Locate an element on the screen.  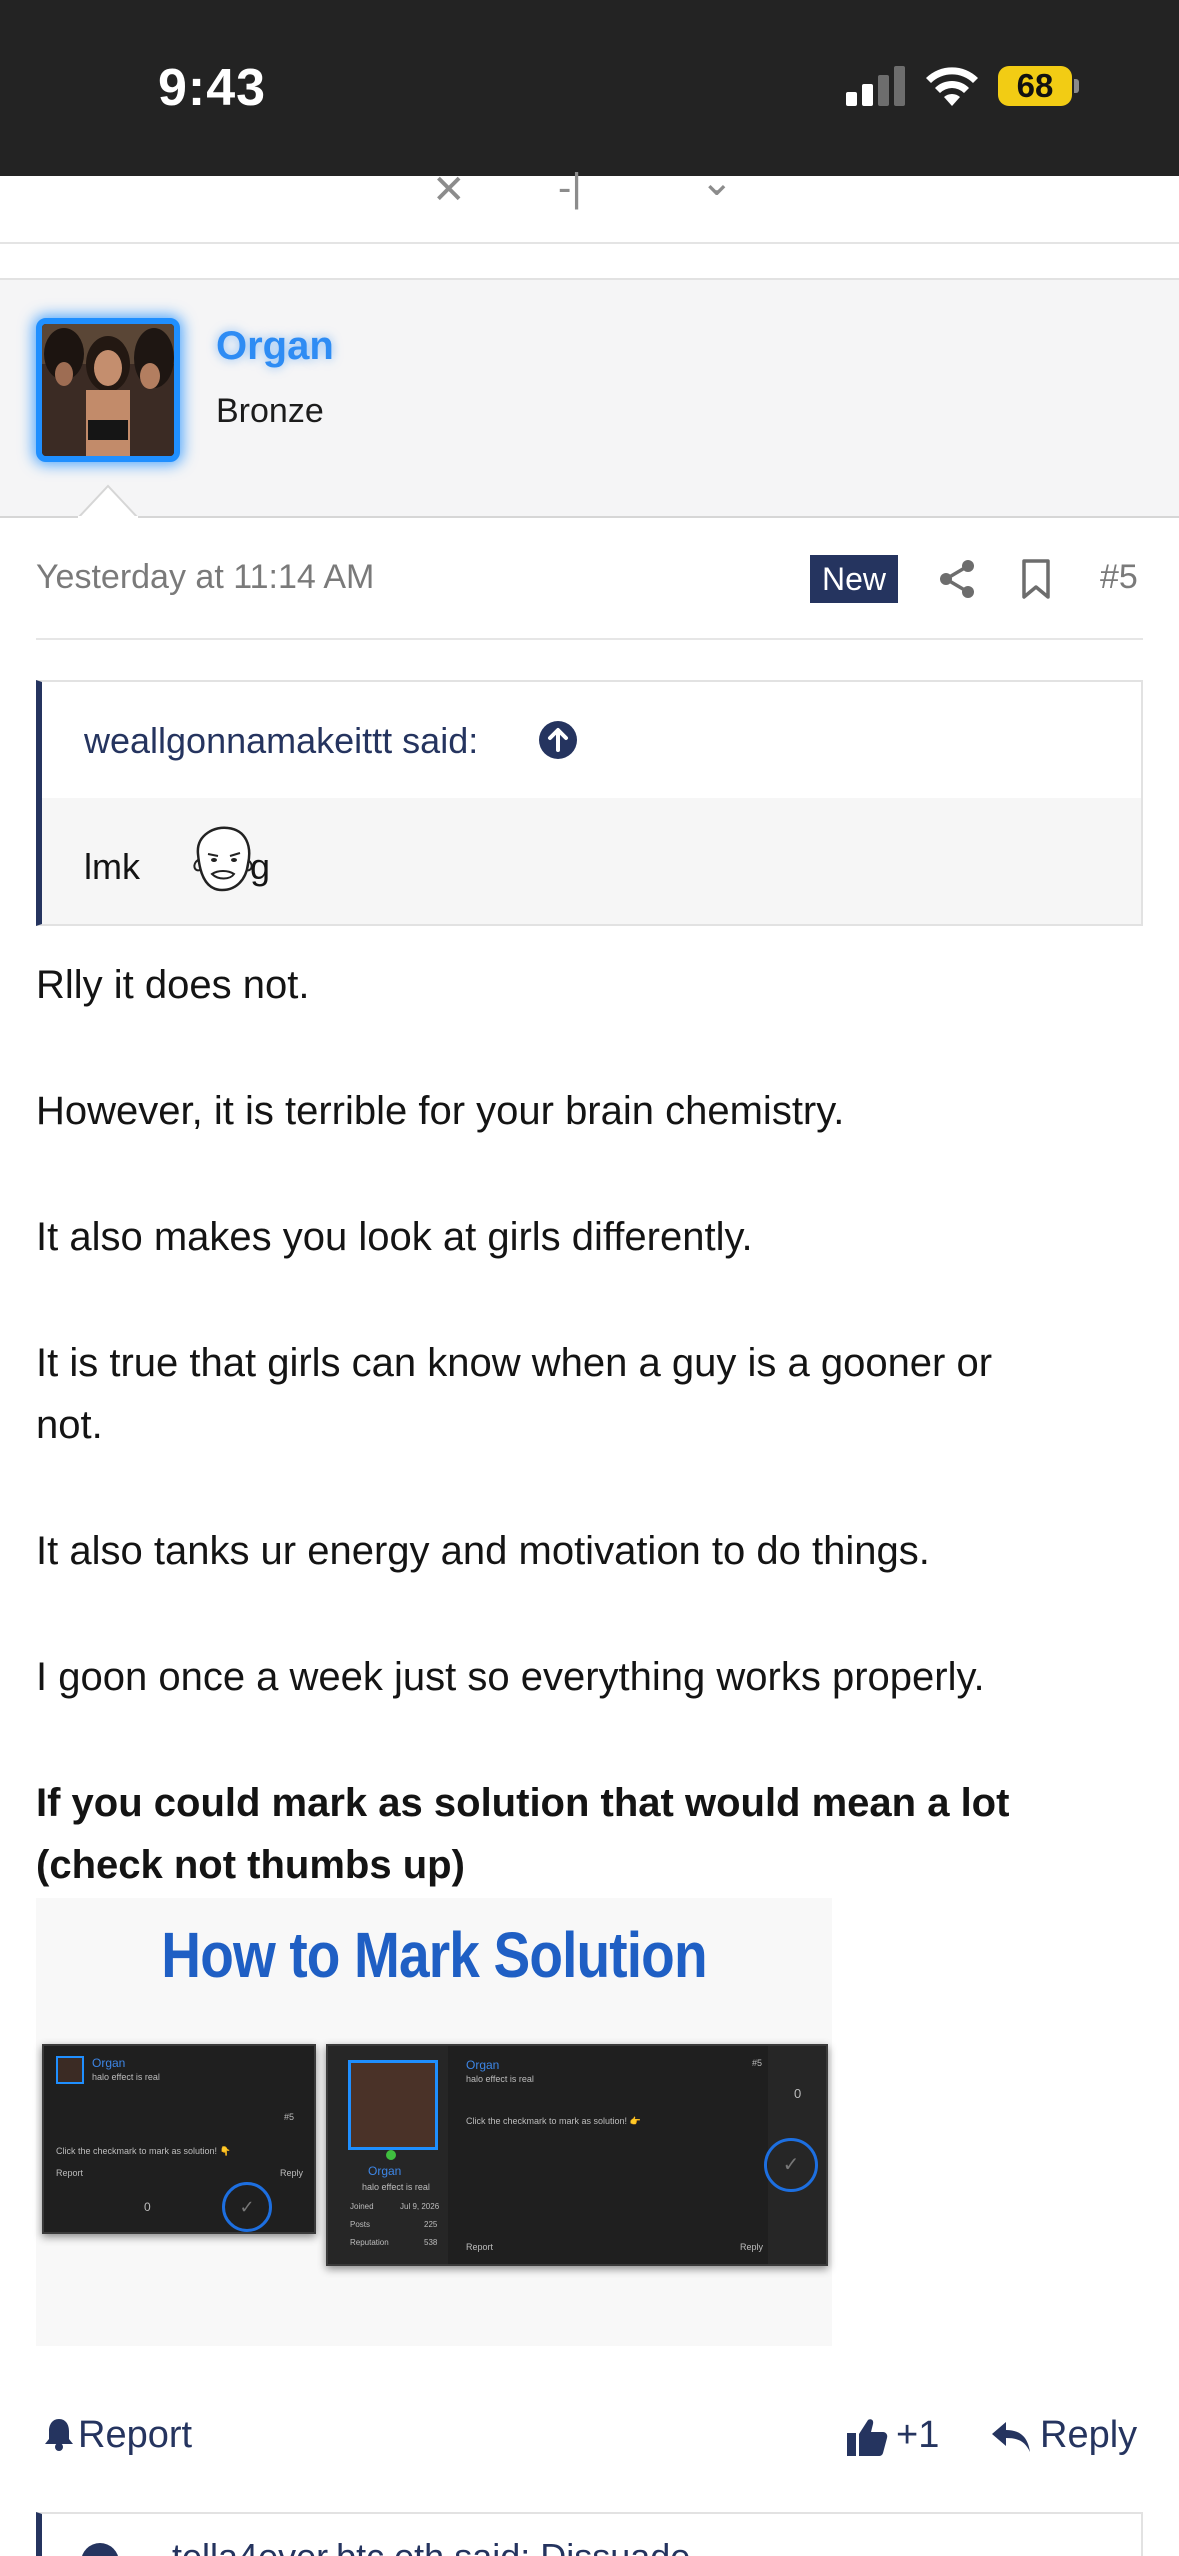
quote-text-suffix: g is located at coordinates (260, 866).